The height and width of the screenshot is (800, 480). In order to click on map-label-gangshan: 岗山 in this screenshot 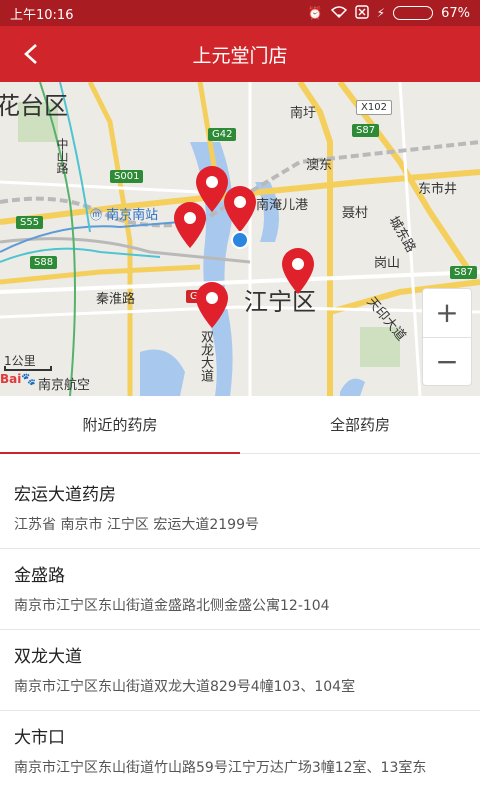, I will do `click(387, 263)`.